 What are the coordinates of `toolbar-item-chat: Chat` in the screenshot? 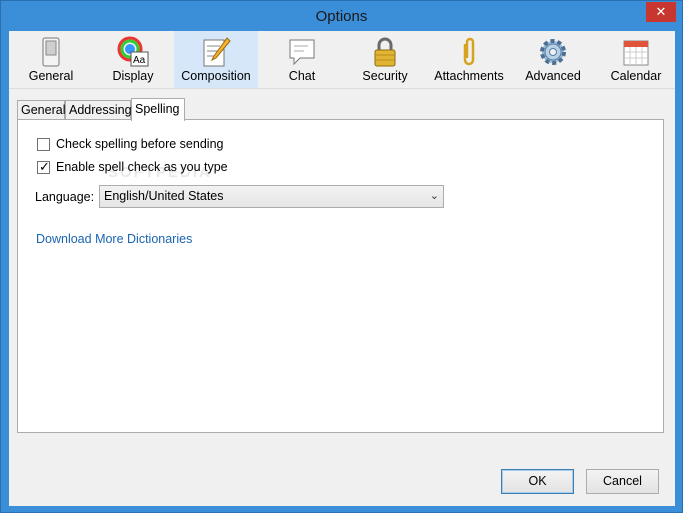 It's located at (302, 59).